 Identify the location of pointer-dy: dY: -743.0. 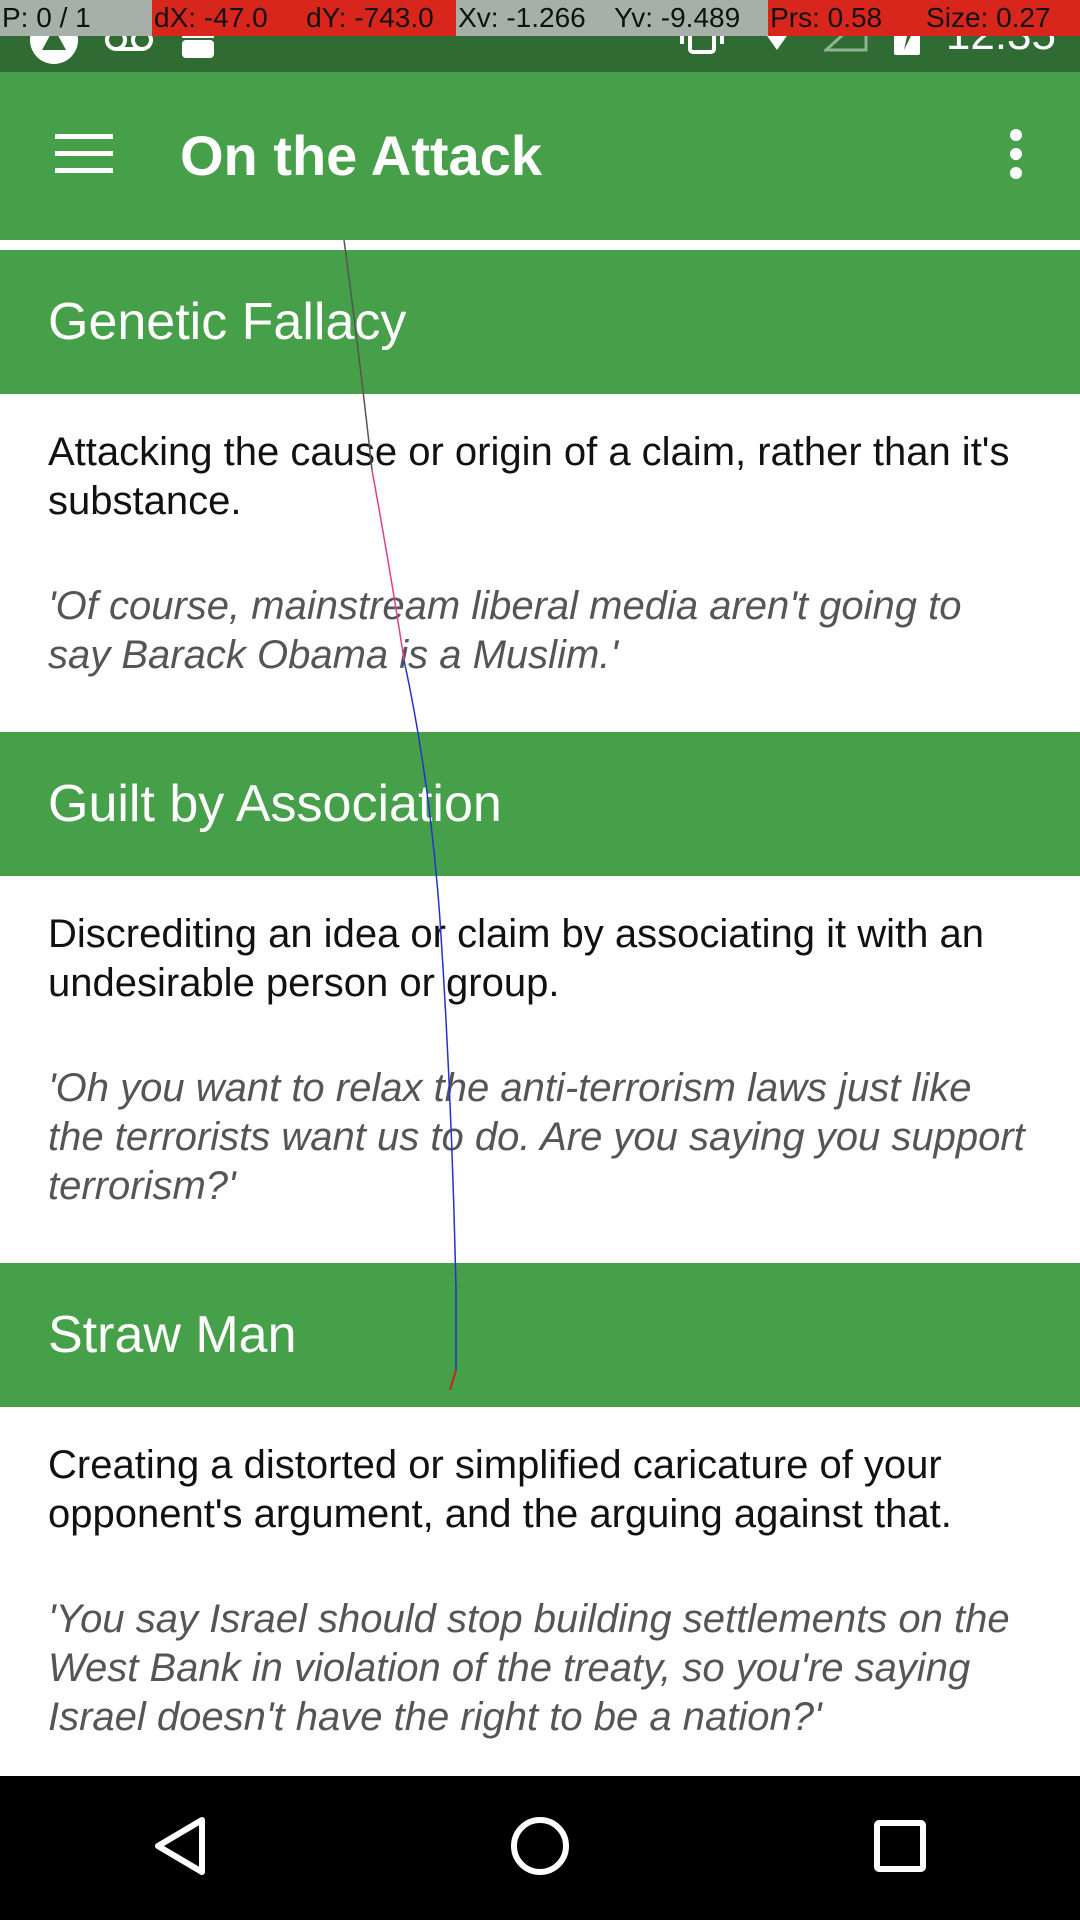
(380, 18).